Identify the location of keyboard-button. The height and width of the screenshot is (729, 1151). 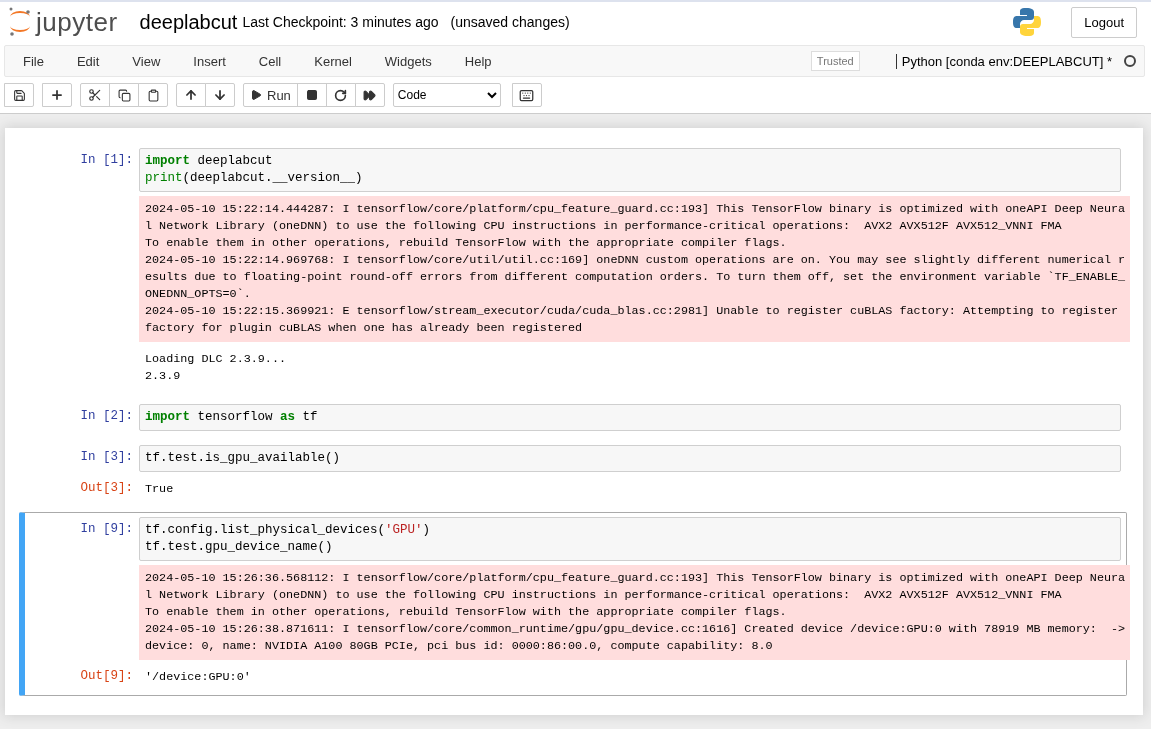
(526, 95).